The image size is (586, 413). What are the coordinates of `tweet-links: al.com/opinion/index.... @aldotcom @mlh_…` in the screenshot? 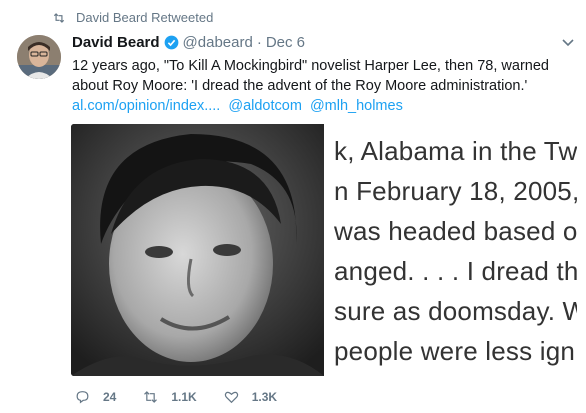 It's located at (322, 106).